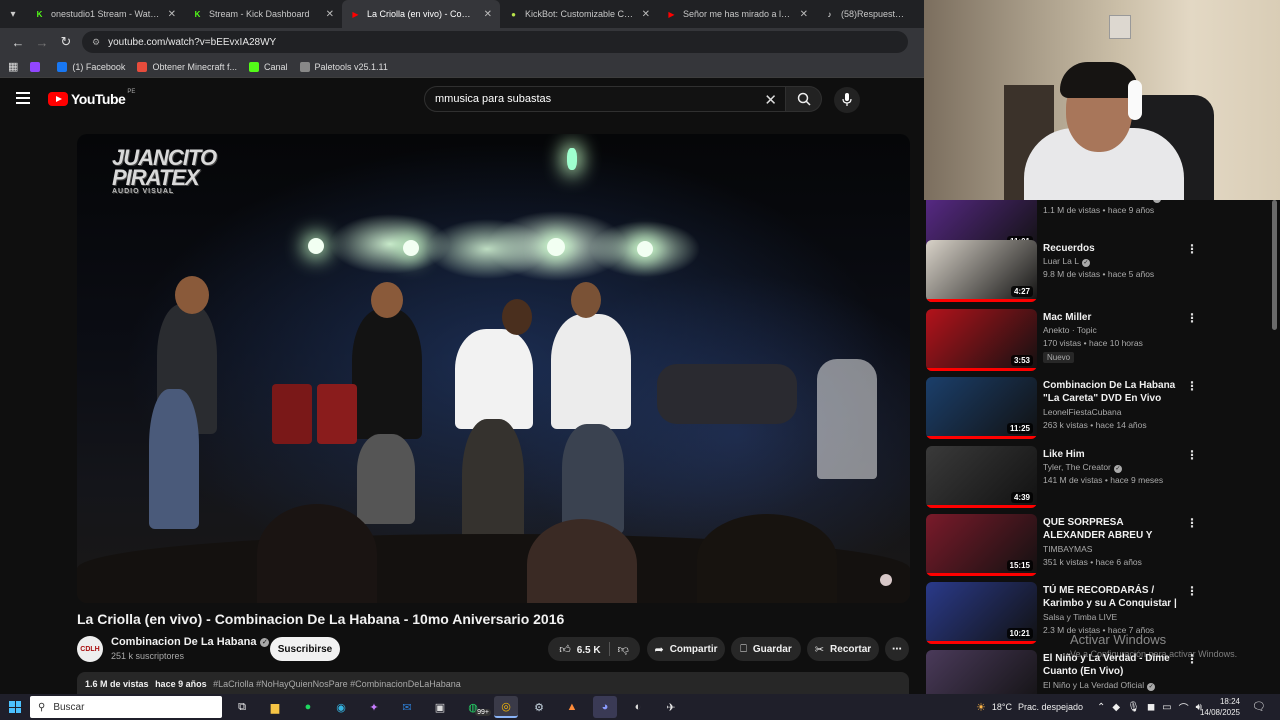  I want to click on recommended-video-title: Mac Miller, so click(1113, 317).